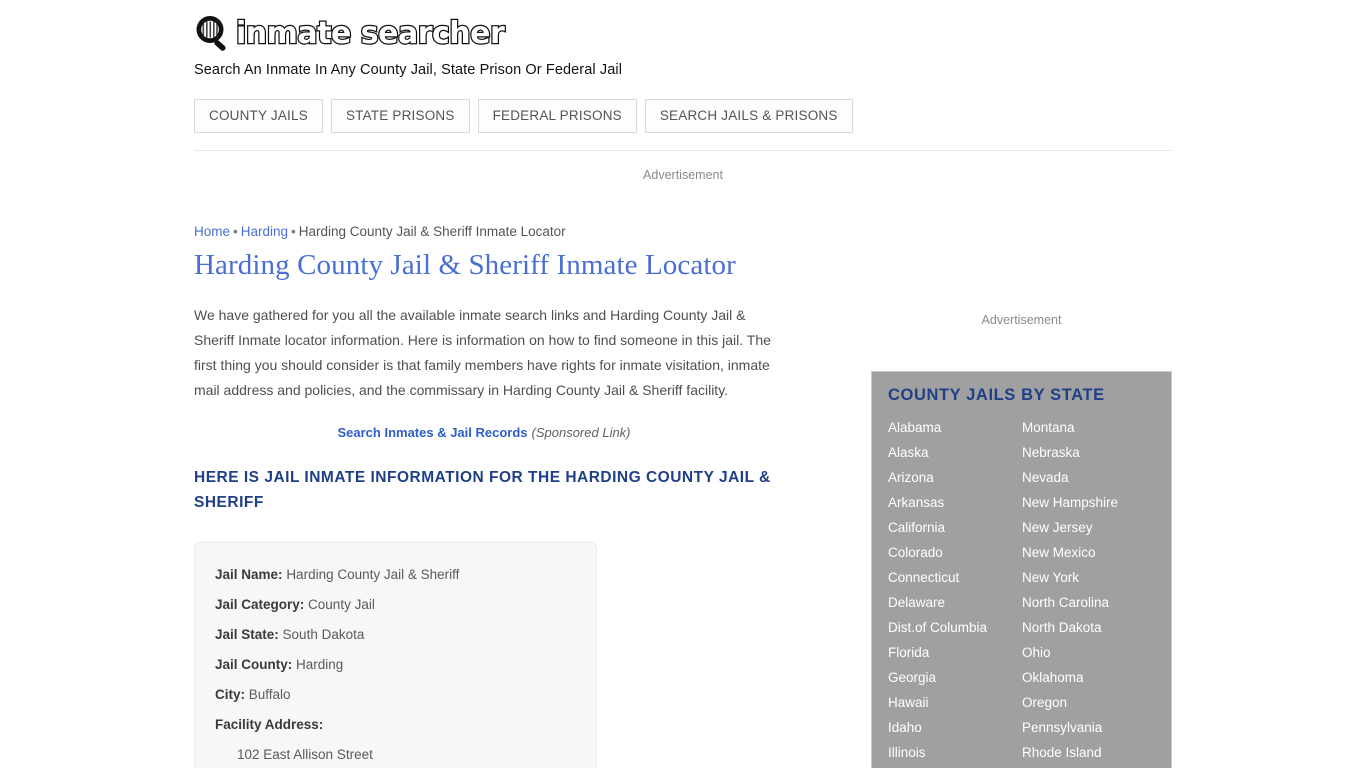  I want to click on info-label-jail-category: Jail Category:, so click(260, 604).